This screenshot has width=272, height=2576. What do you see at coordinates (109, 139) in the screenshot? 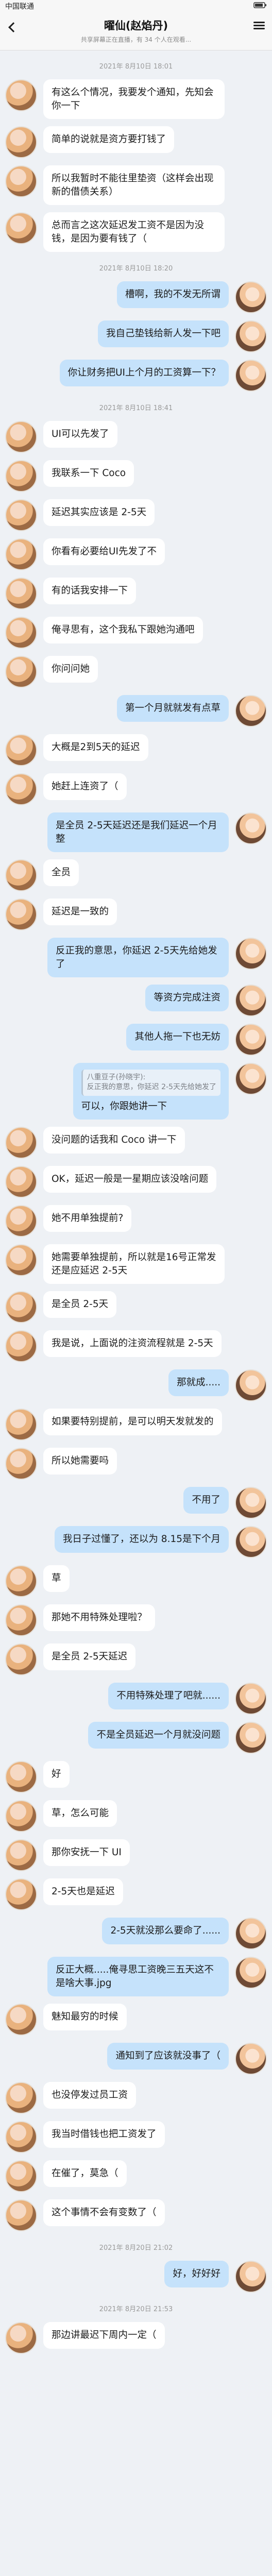
I see `message-bubble: 简单的说就是资方要打钱了` at bounding box center [109, 139].